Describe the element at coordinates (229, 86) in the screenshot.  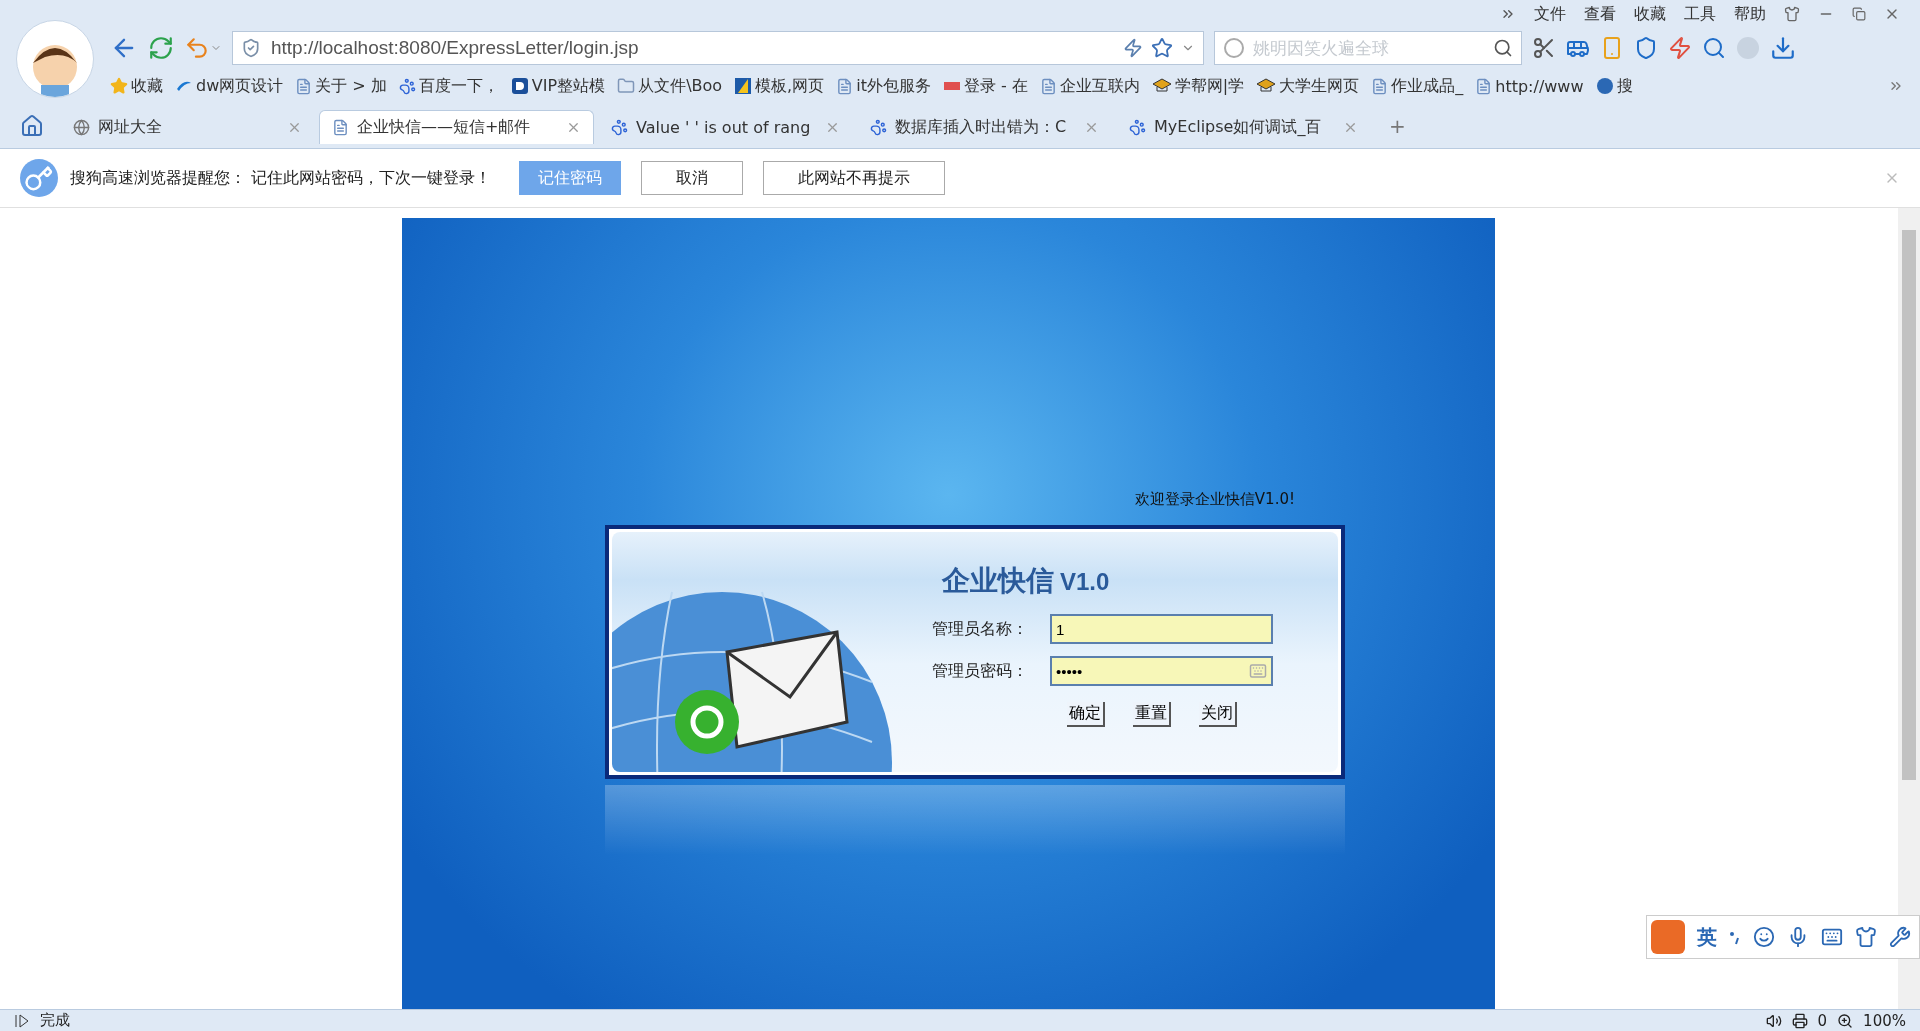
I see `bookmark-item: dw网页设计` at that location.